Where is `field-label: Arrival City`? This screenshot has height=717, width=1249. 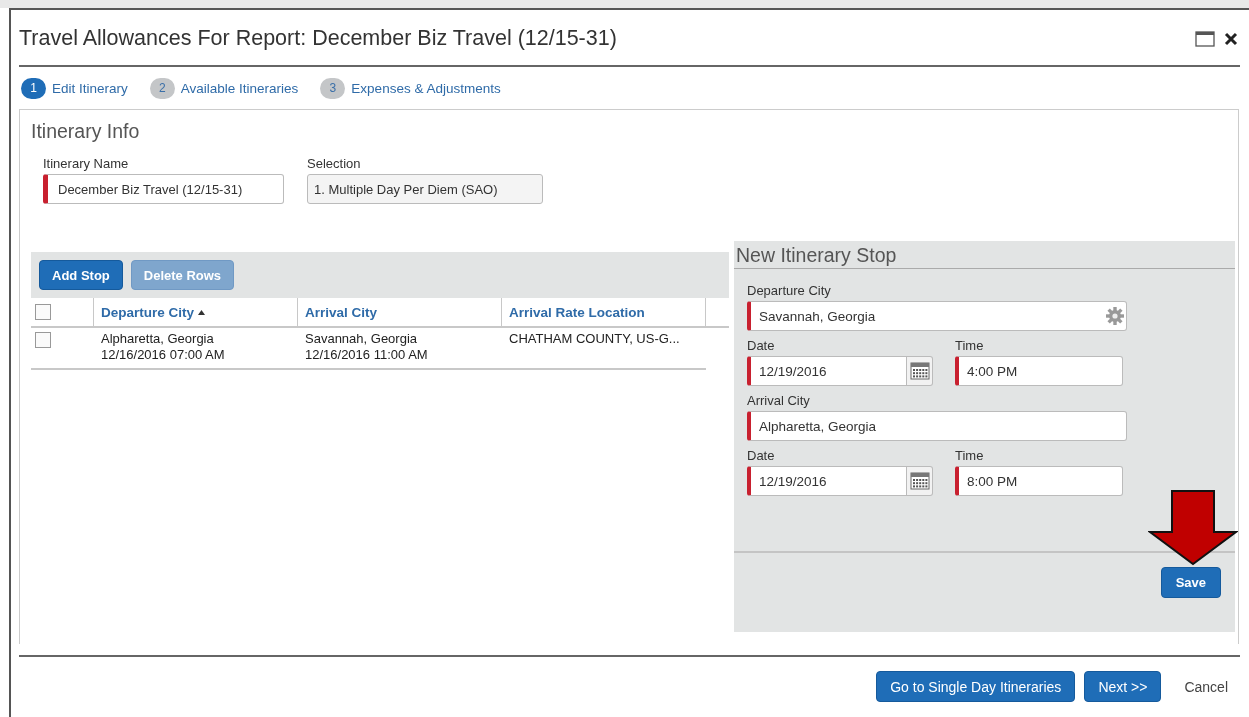
field-label: Arrival City is located at coordinates (779, 400).